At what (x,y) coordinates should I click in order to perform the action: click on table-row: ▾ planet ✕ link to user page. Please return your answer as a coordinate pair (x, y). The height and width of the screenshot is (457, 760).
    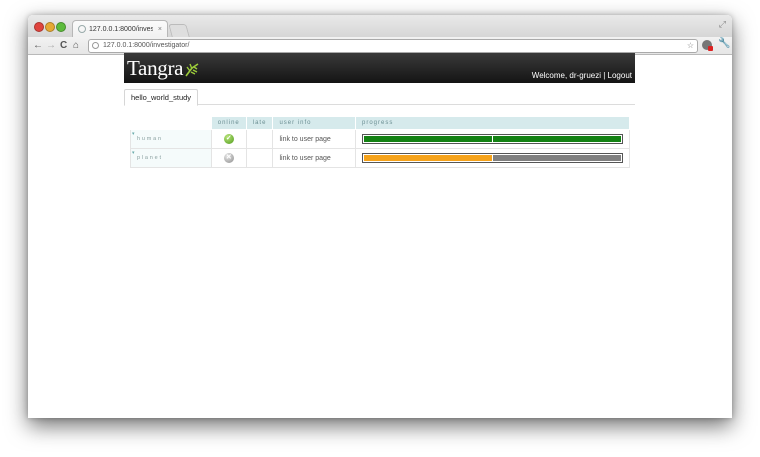
    Looking at the image, I should click on (380, 158).